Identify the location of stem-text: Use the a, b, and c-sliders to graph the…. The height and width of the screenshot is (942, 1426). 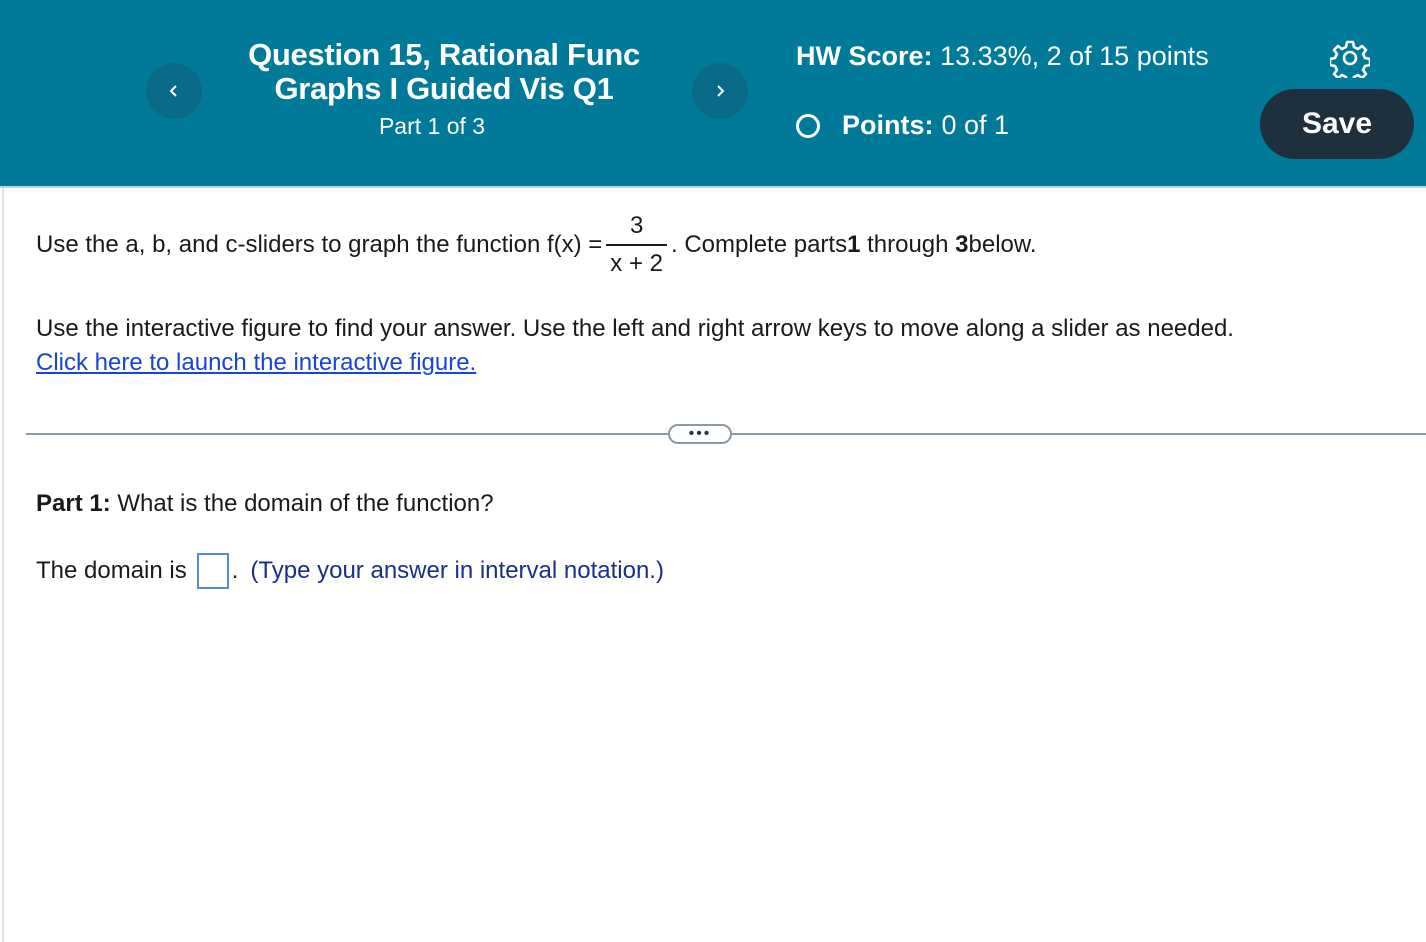
(319, 244).